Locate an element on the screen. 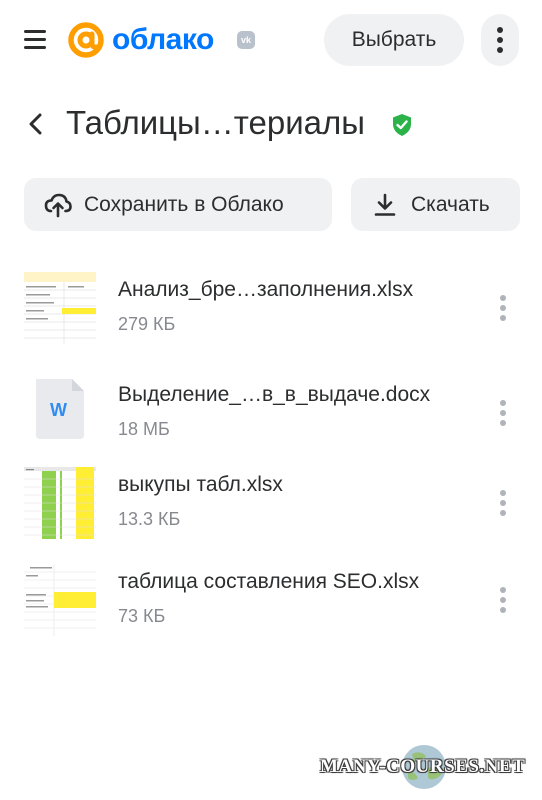 This screenshot has width=542, height=800. folder-title-bar: Таблицы…териалы is located at coordinates (271, 124).